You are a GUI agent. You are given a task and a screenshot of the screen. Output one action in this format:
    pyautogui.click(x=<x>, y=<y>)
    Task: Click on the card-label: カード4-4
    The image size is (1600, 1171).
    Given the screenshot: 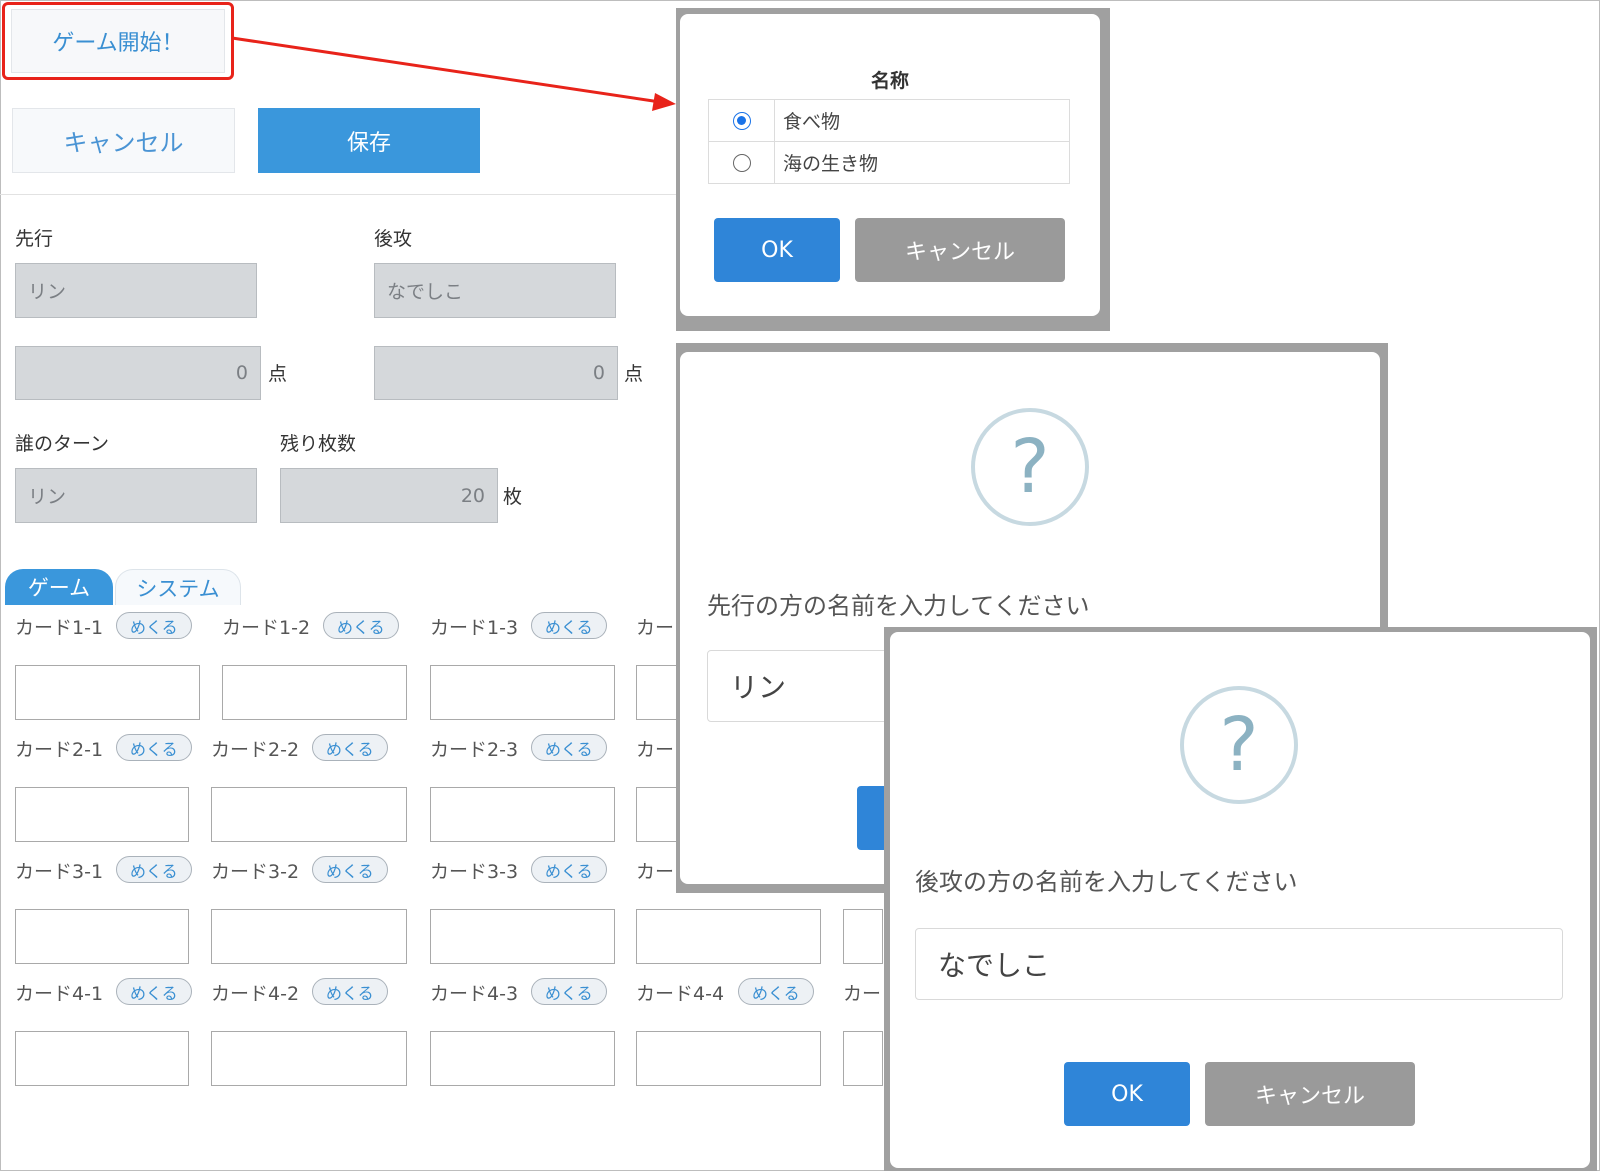 What is the action you would take?
    pyautogui.click(x=680, y=994)
    